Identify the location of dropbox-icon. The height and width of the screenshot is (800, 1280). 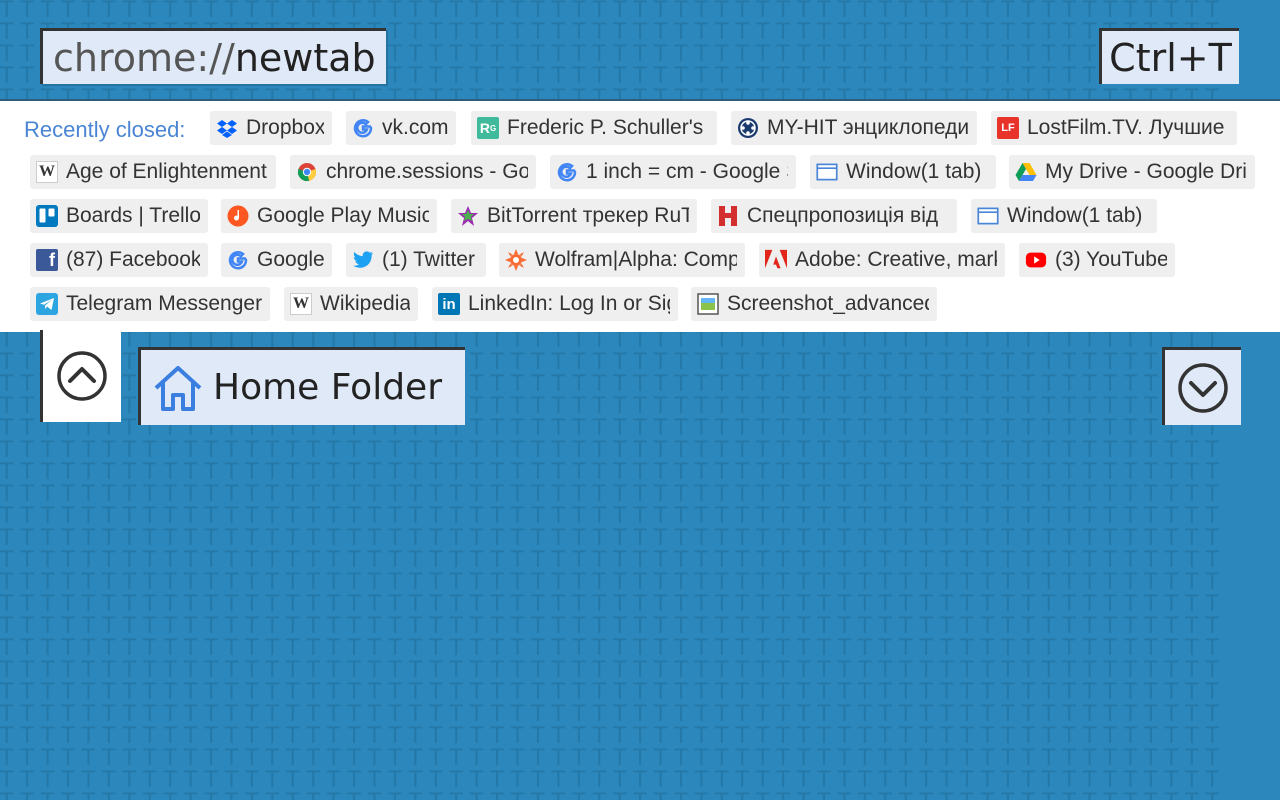
(227, 128).